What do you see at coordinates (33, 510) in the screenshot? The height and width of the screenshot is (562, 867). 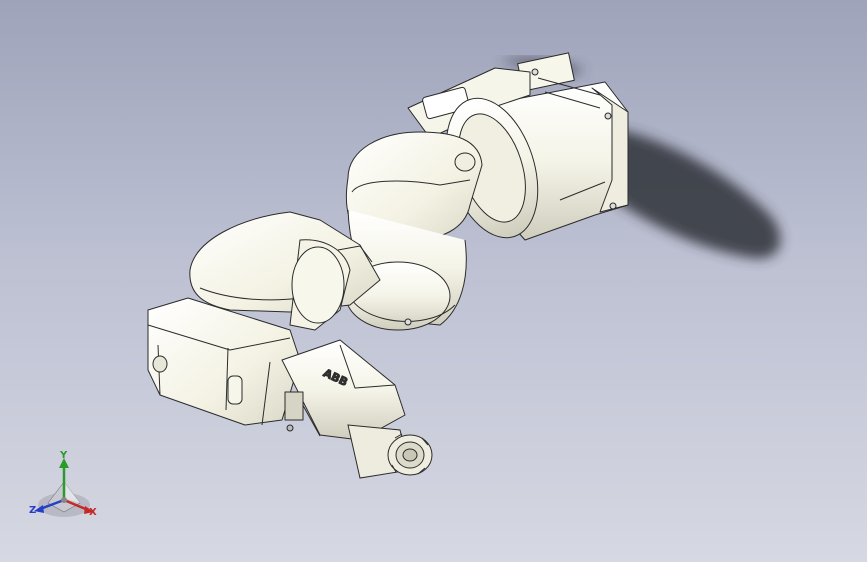 I see `z-axis-label: Z` at bounding box center [33, 510].